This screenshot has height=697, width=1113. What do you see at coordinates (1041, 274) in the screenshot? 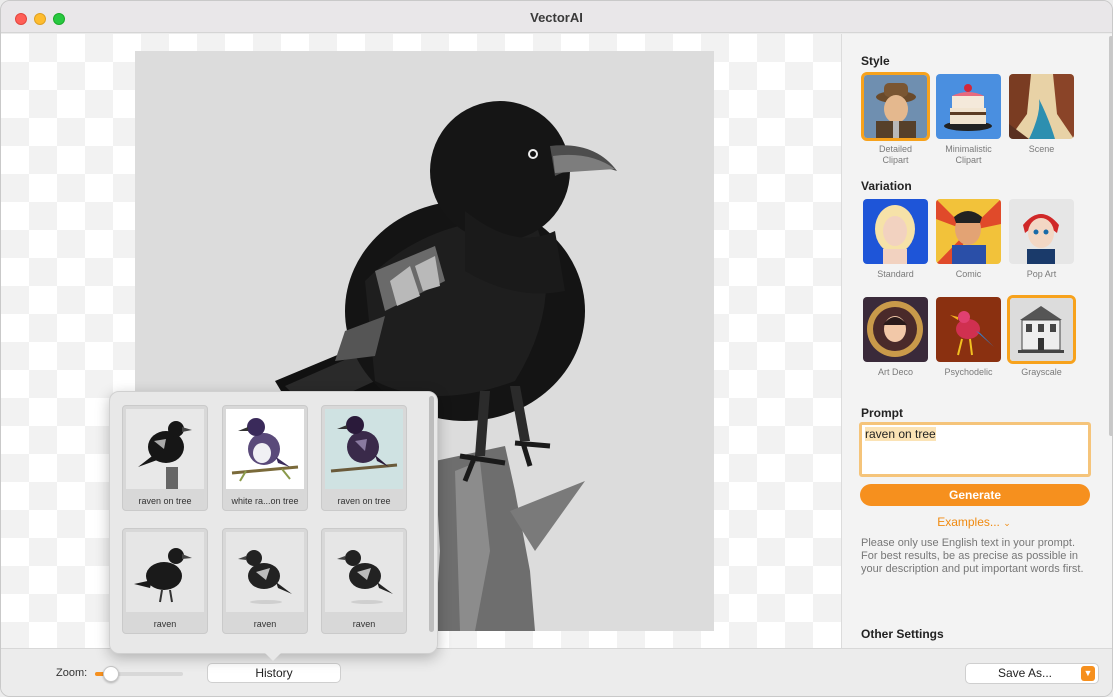
I see `variation-pop-art-label: Pop Art` at bounding box center [1041, 274].